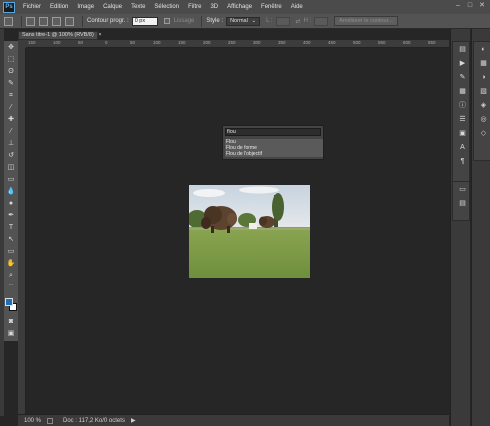 The height and width of the screenshot is (426, 490). What do you see at coordinates (11, 83) in the screenshot?
I see `quick-select-tool-icon: ✎` at bounding box center [11, 83].